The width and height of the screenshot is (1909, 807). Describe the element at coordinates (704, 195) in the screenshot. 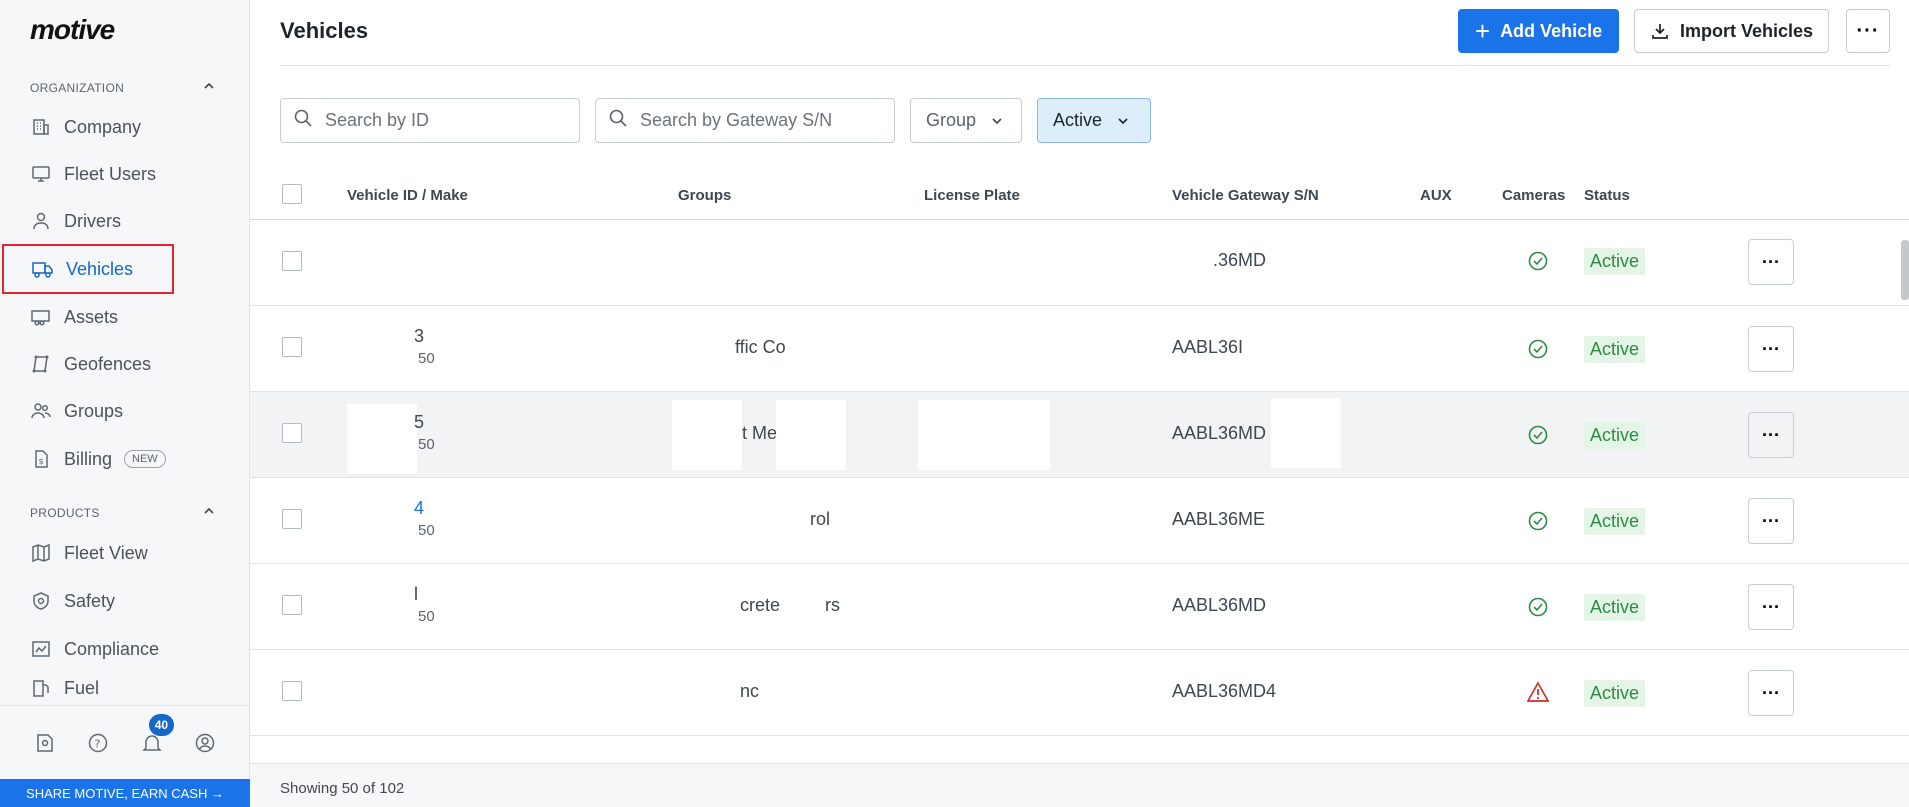

I see `column-groups: Groups` at that location.